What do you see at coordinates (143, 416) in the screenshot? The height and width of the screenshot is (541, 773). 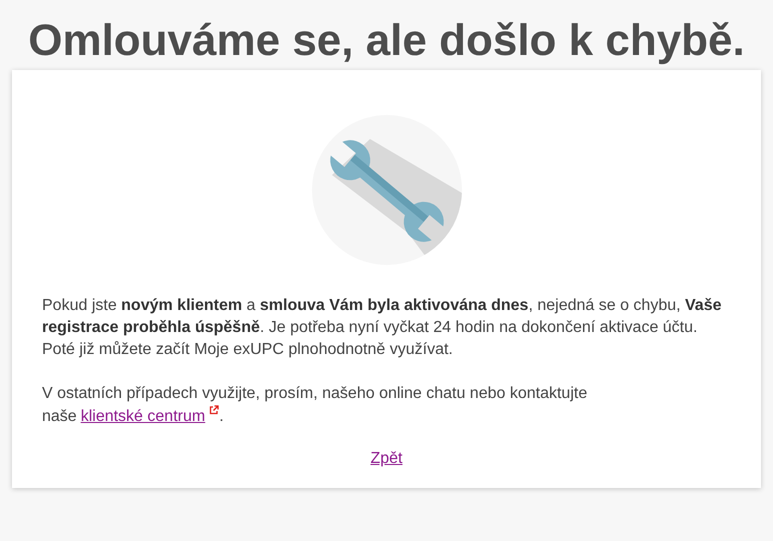 I see `link: klientské centrum` at bounding box center [143, 416].